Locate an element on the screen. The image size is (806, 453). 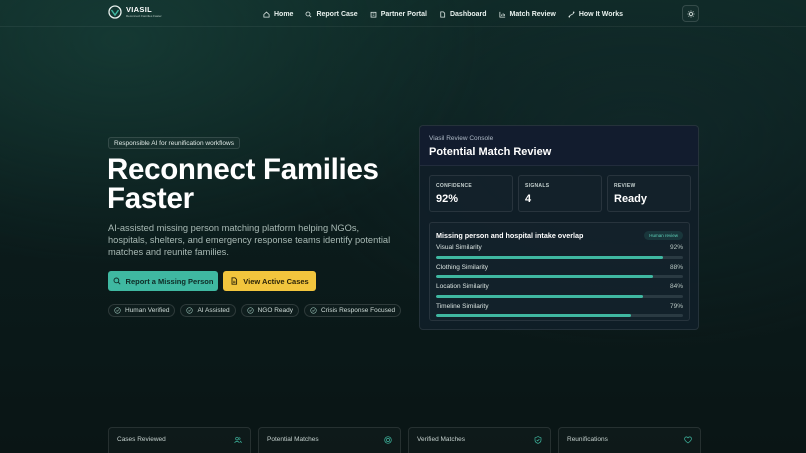
similarity-percent: 79% is located at coordinates (676, 306).